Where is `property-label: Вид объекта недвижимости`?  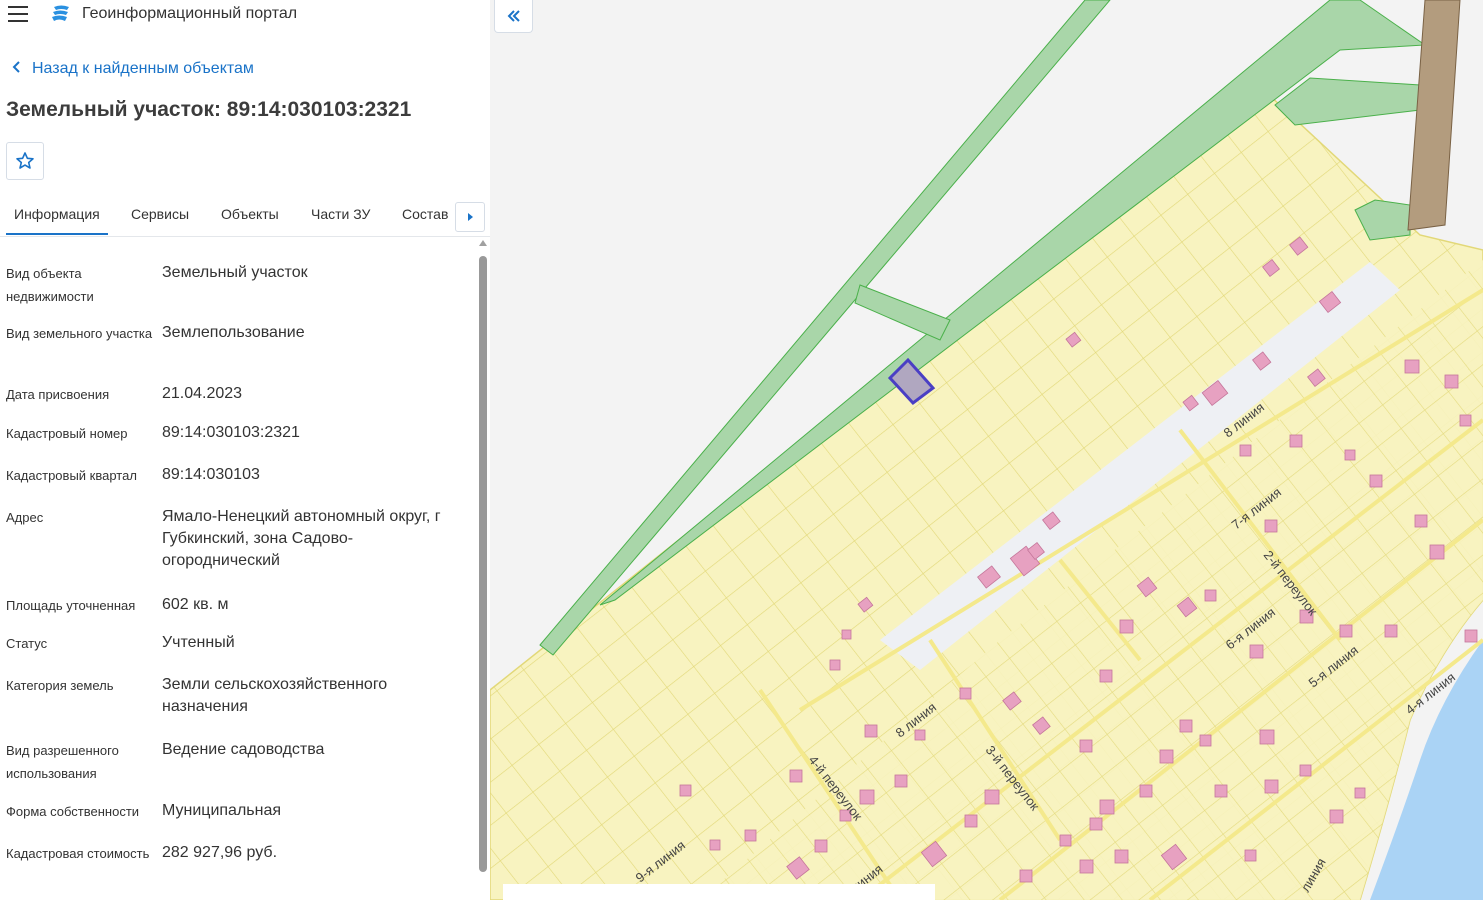
property-label: Вид объекта недвижимости is located at coordinates (50, 285).